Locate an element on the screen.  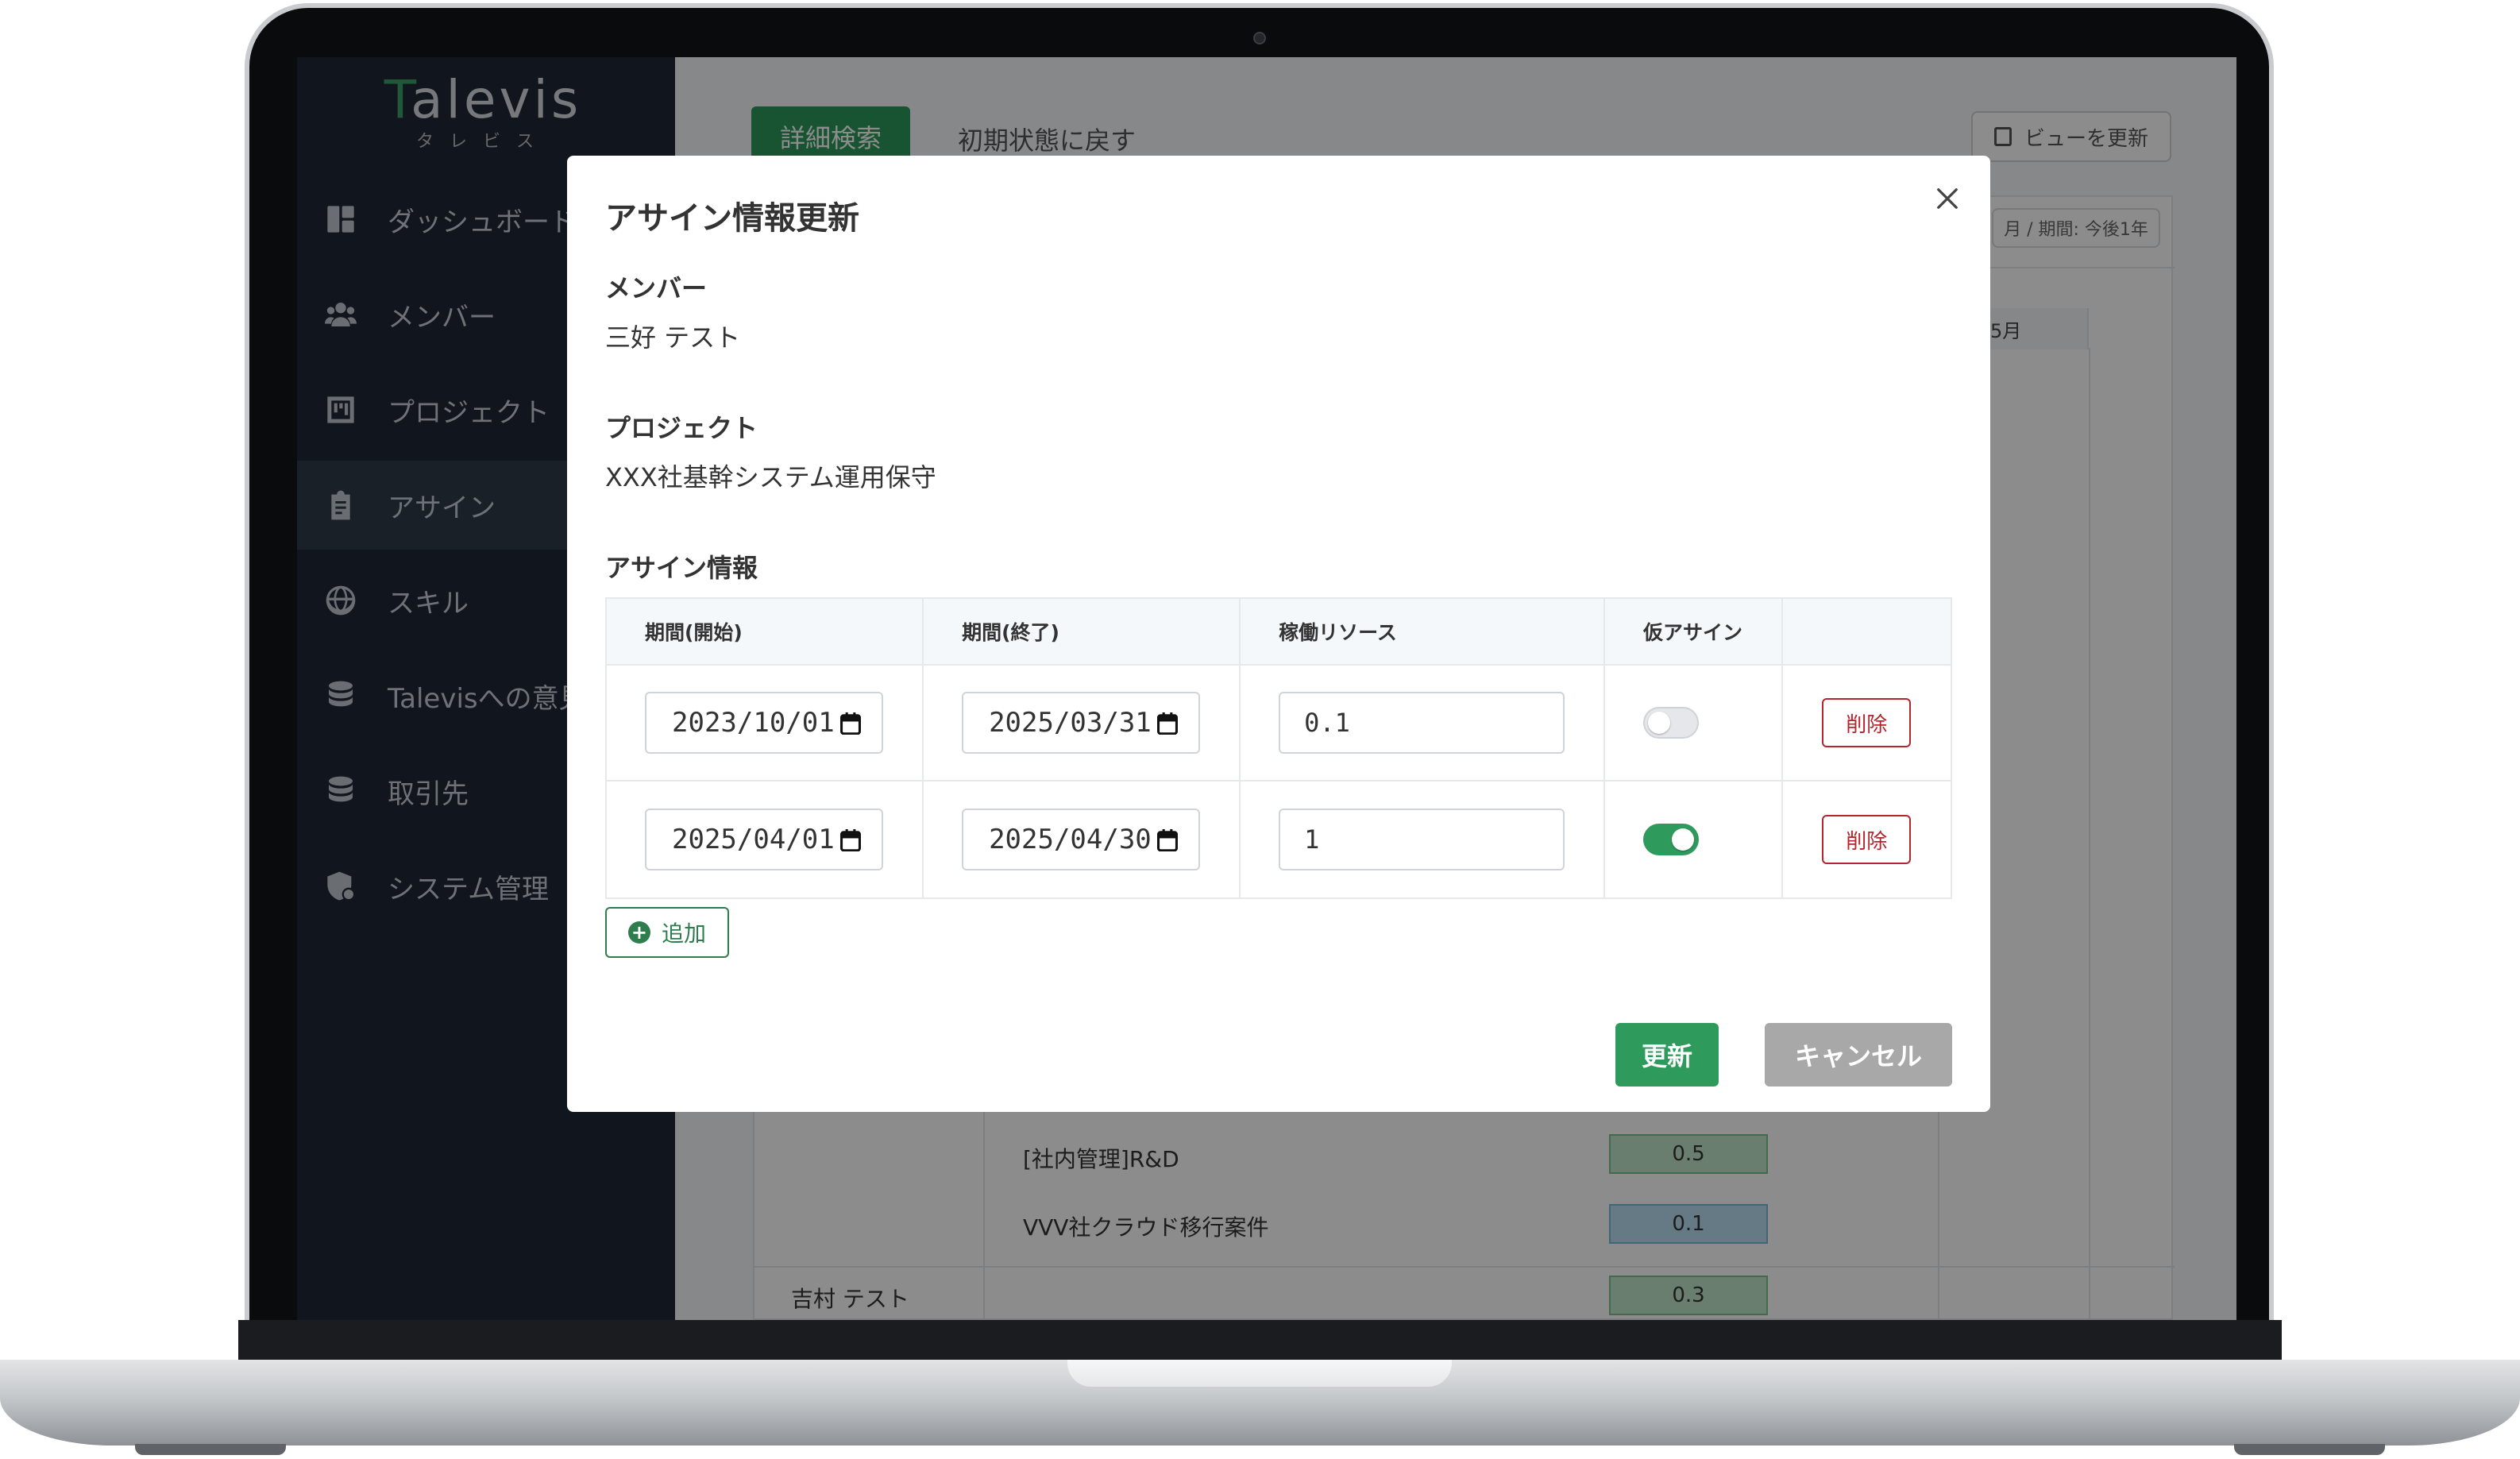
end-date-input: 2025/03/31 is located at coordinates (1081, 723).